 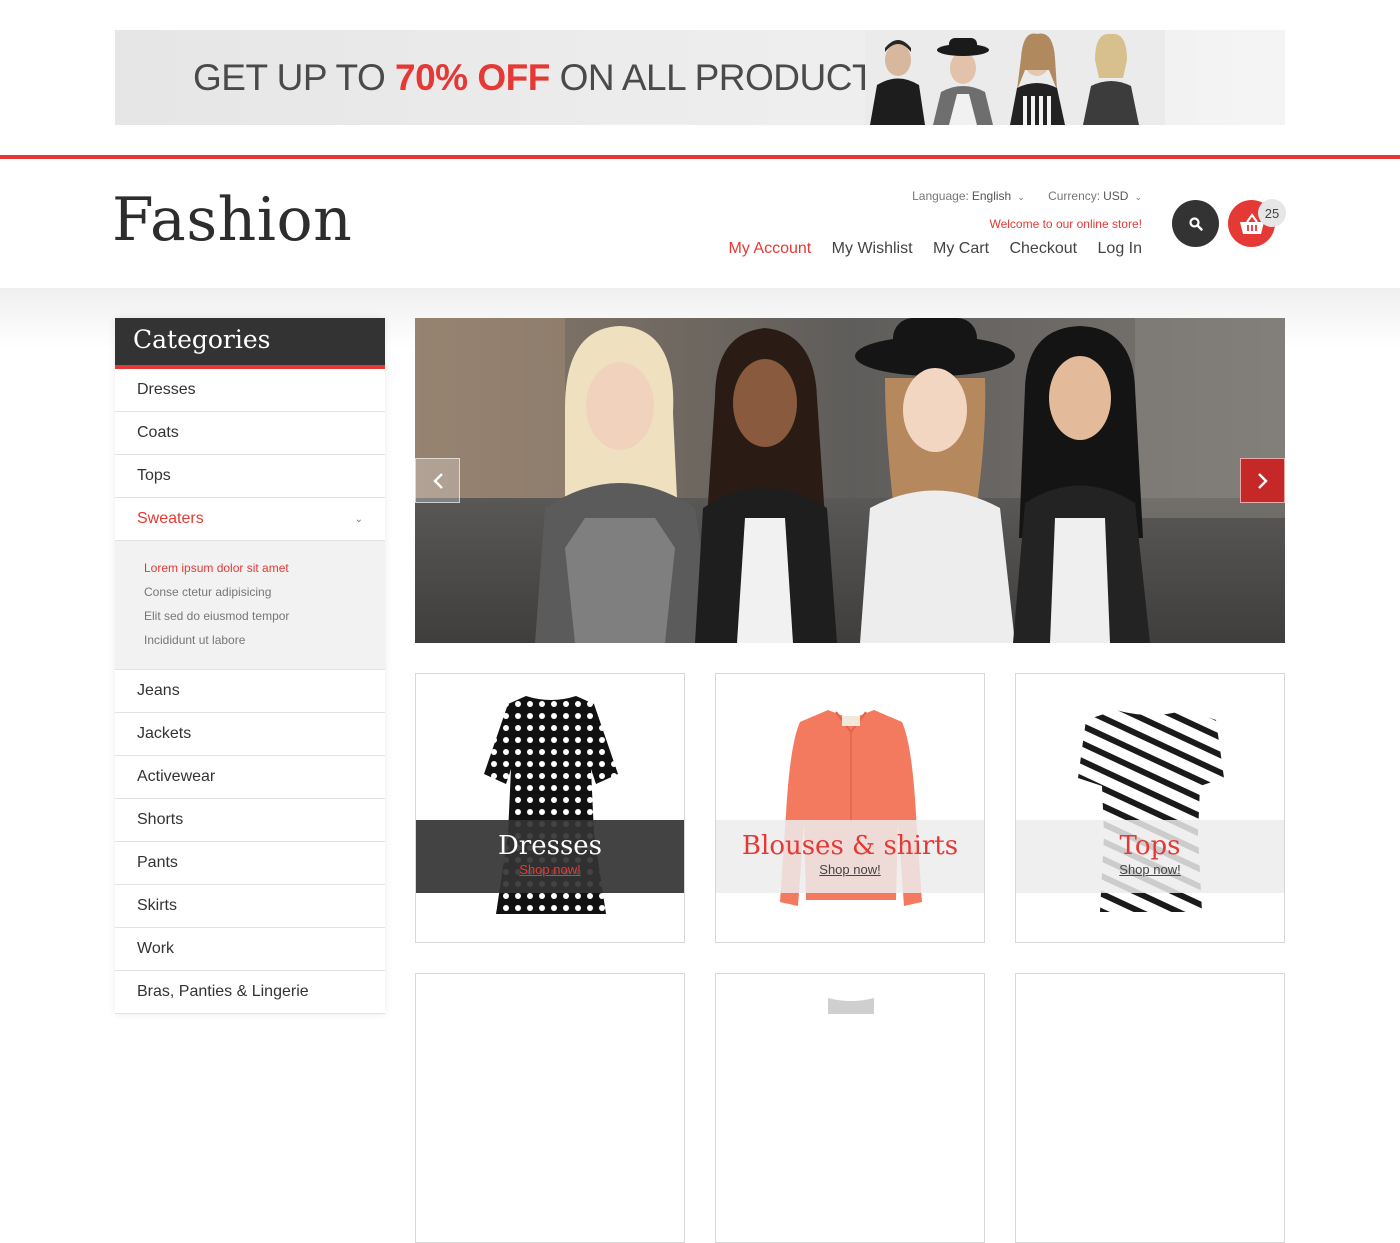 I want to click on category-sweaters: Sweaters ⌄, so click(x=250, y=519).